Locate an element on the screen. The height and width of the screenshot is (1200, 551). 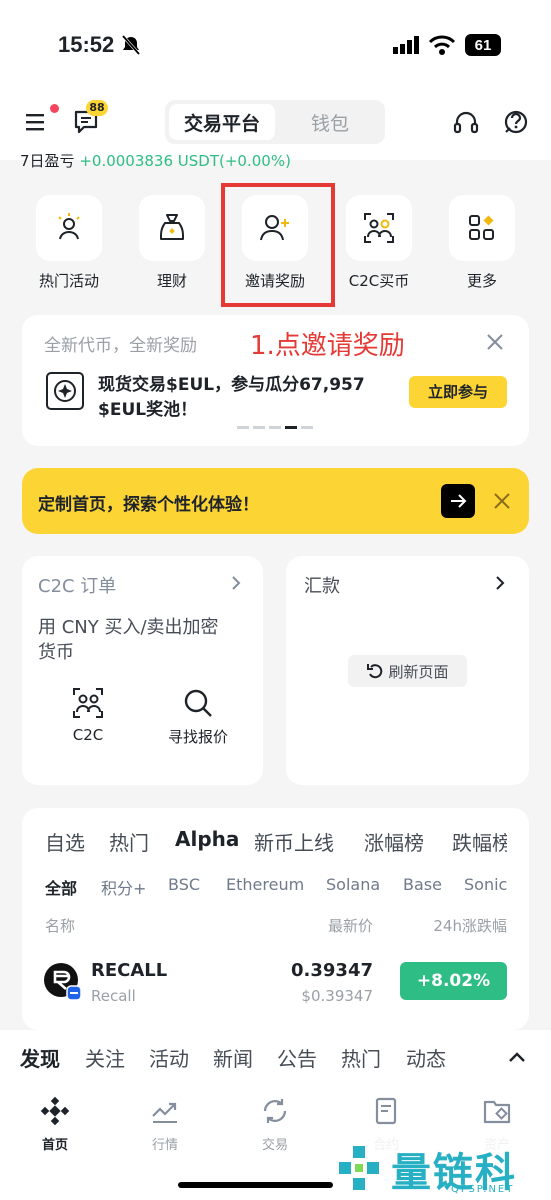
customize-go-button is located at coordinates (458, 501).